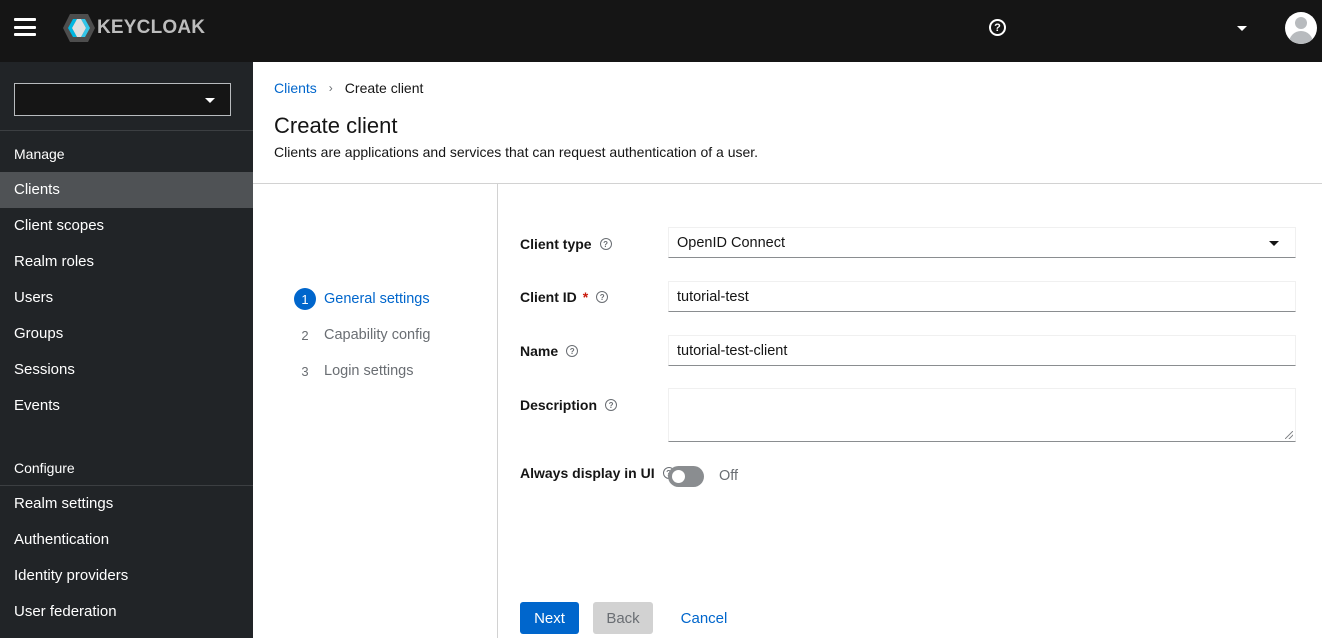  I want to click on back-button: Back, so click(623, 618).